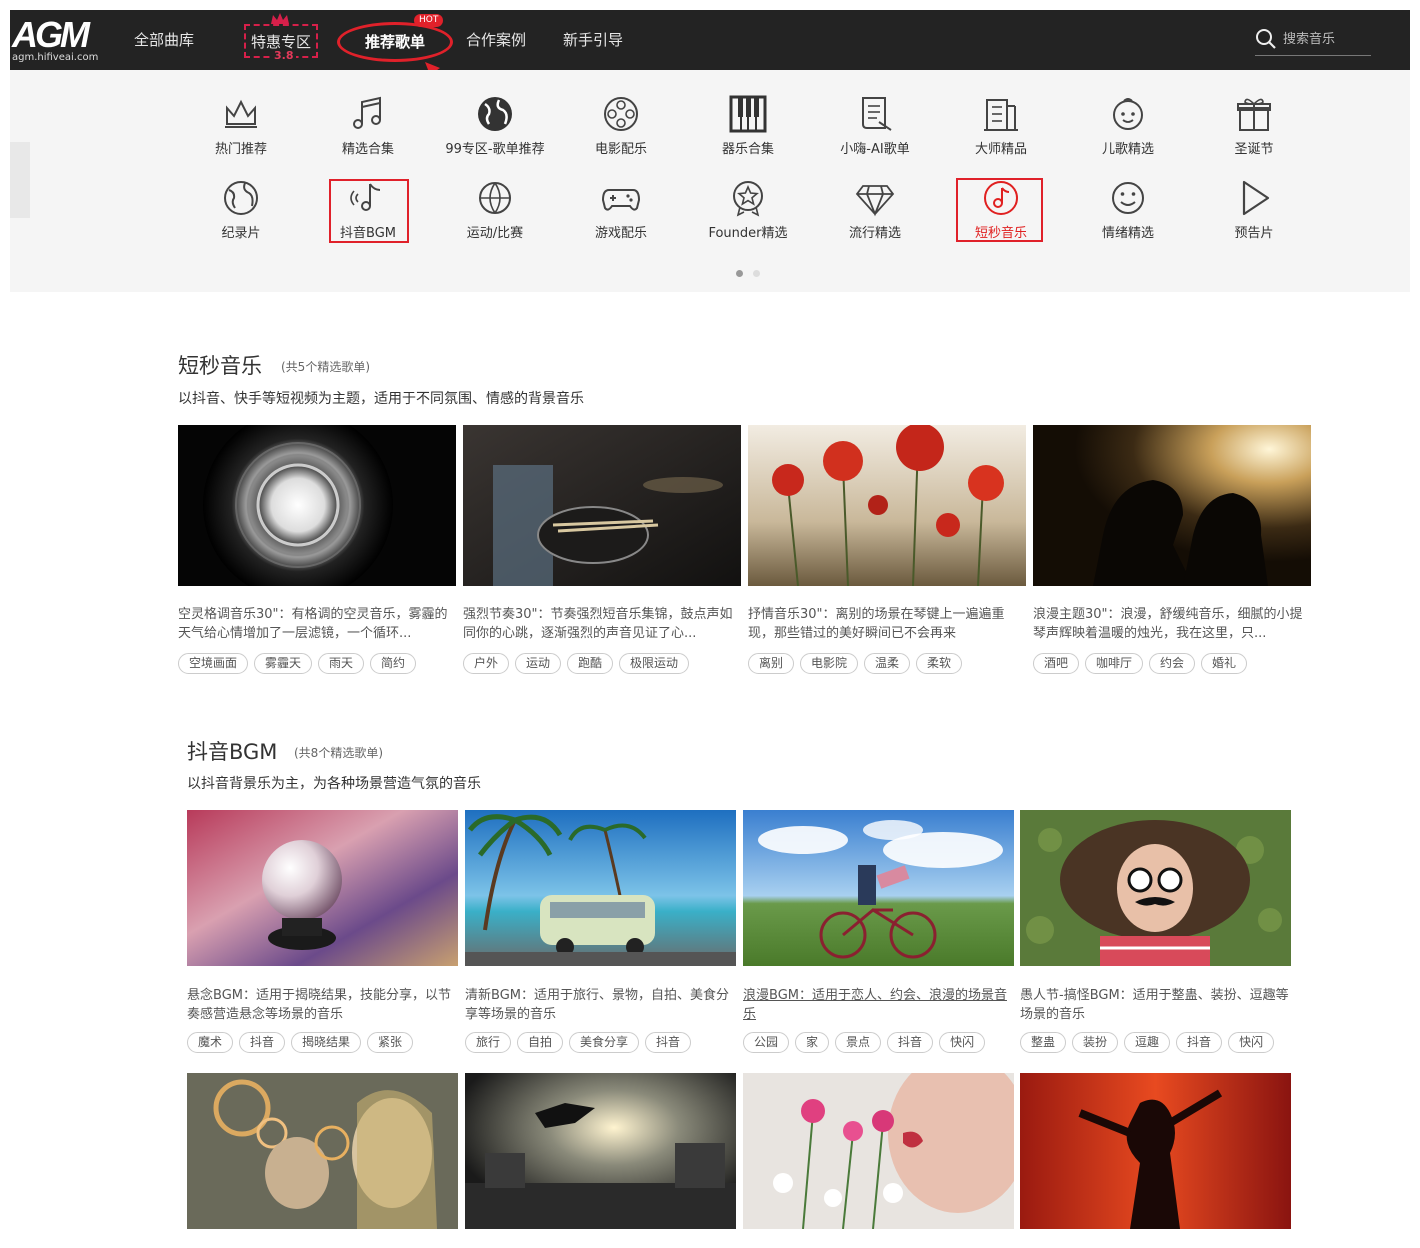 Image resolution: width=1420 pixels, height=1248 pixels. Describe the element at coordinates (395, 42) in the screenshot. I see `nav-recommend-playlists: 推荐歌单` at that location.